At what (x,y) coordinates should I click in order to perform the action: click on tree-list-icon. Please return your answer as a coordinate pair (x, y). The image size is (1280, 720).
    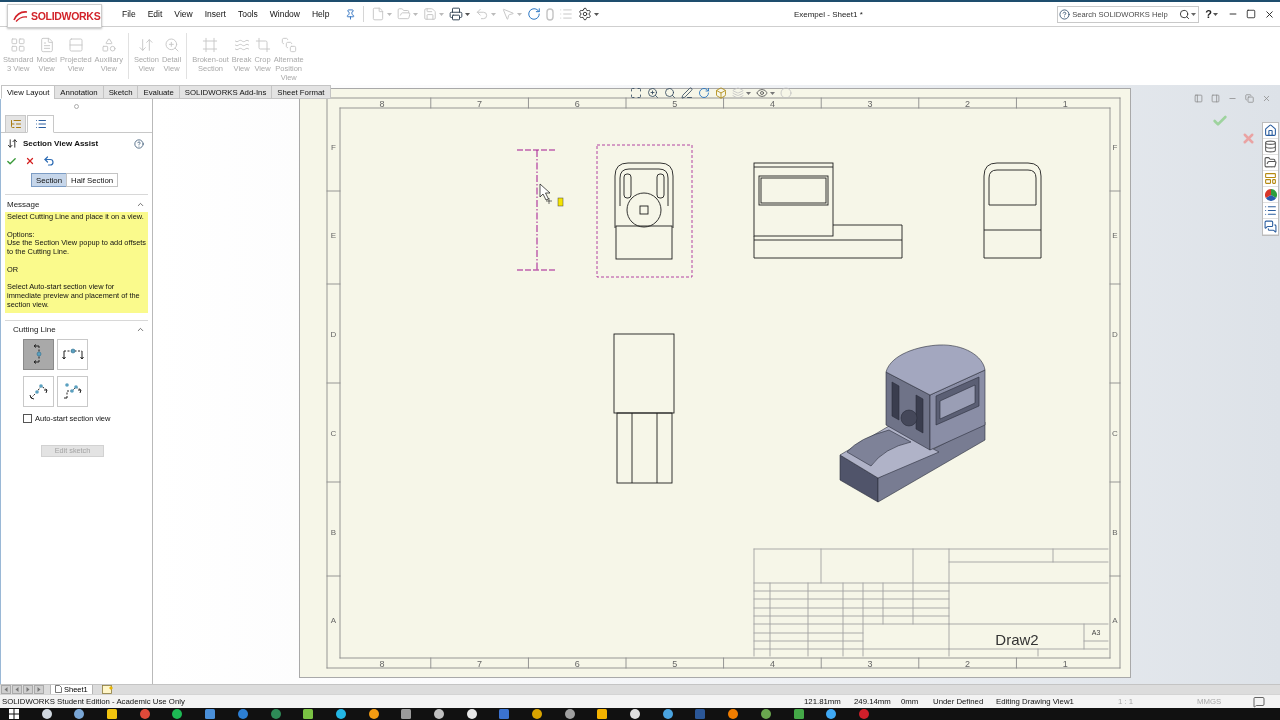
    Looking at the image, I should click on (15, 124).